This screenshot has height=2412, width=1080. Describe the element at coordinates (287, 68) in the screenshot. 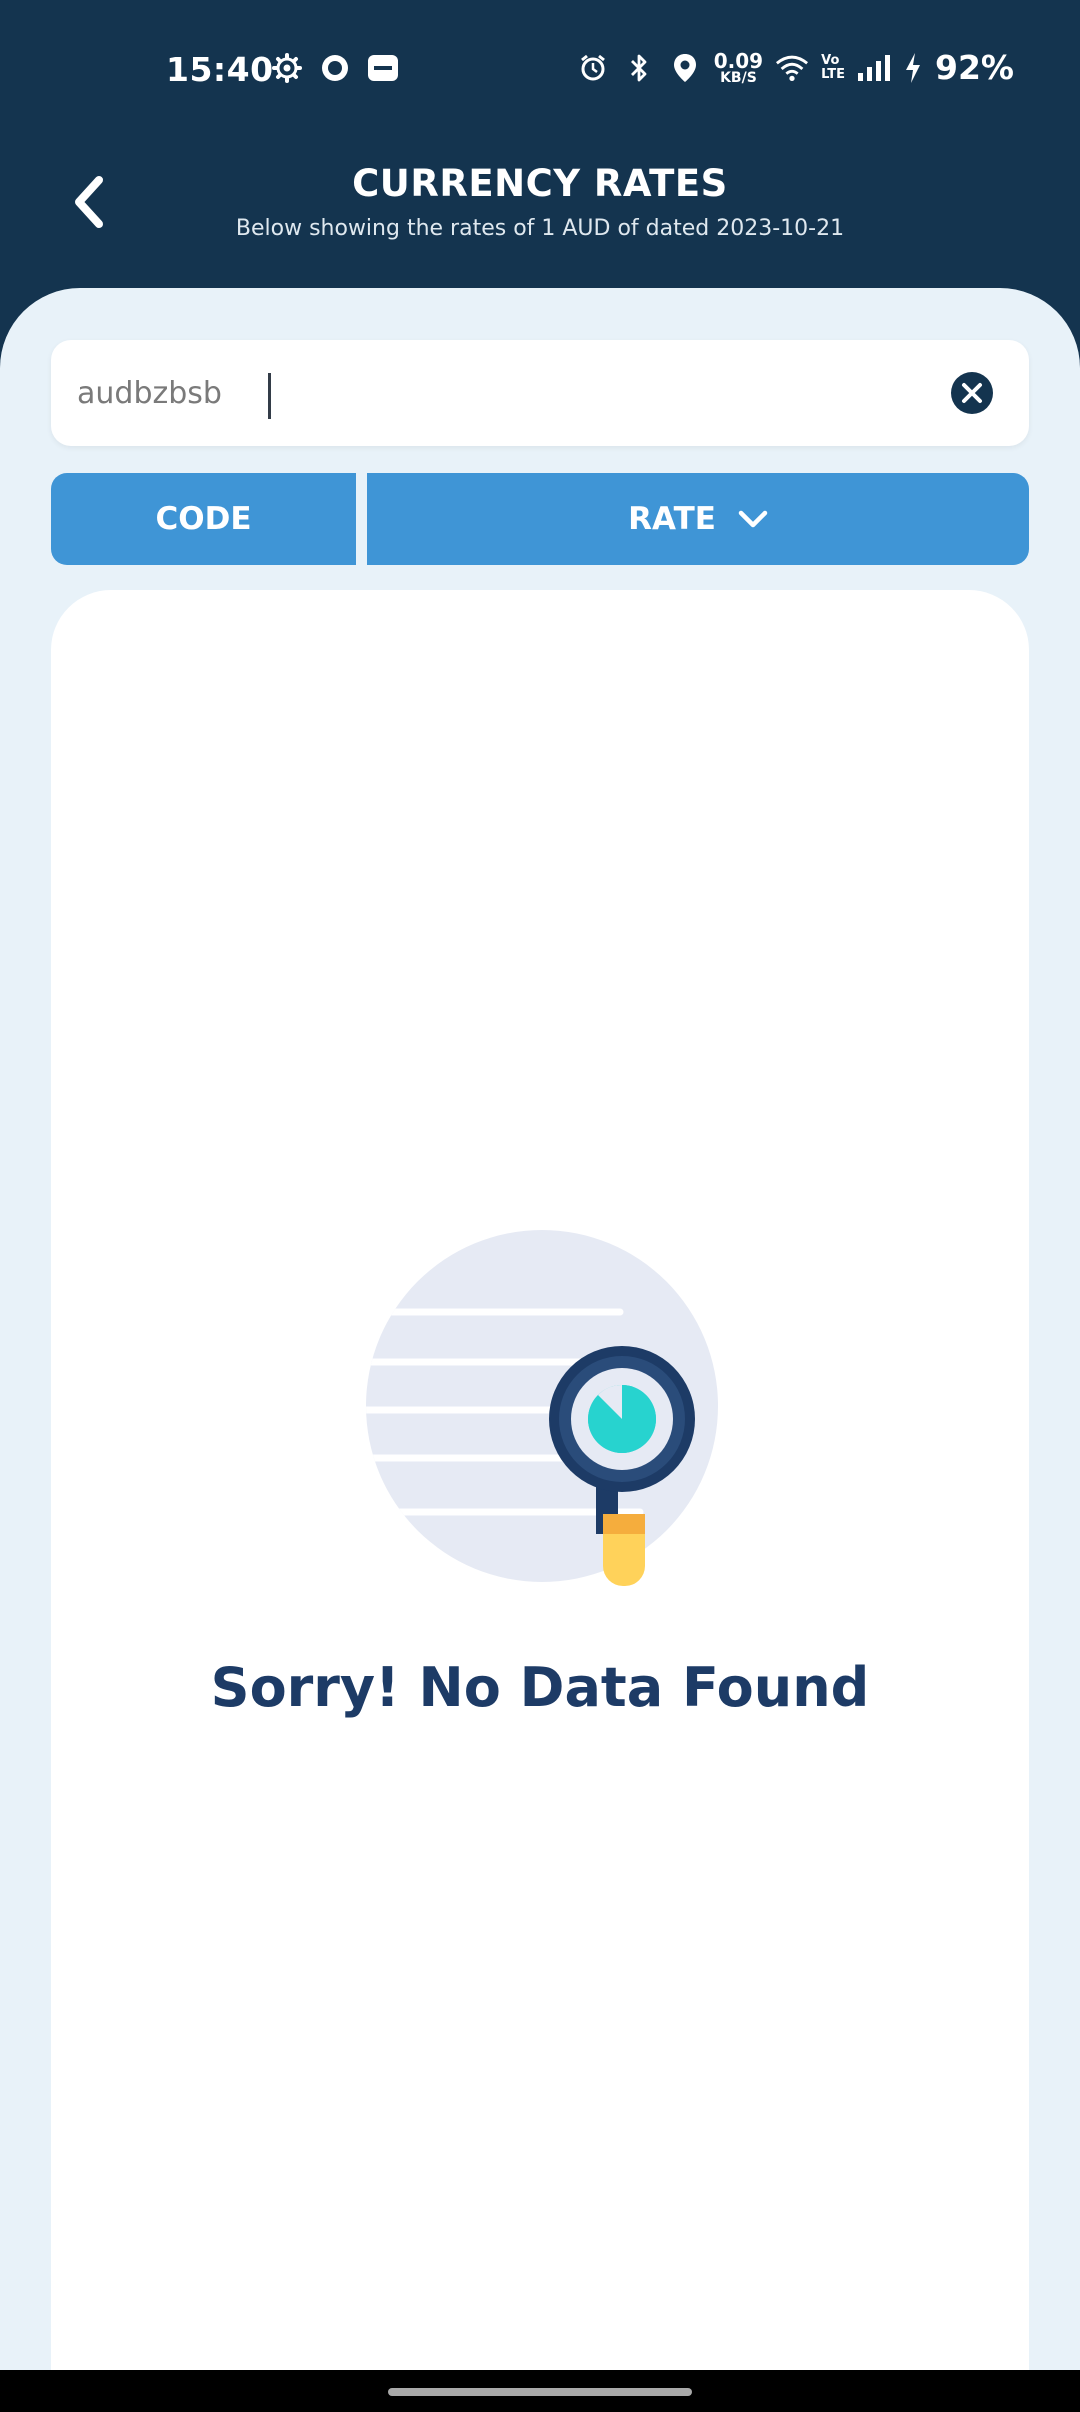

I see `settings-gear-icon` at that location.